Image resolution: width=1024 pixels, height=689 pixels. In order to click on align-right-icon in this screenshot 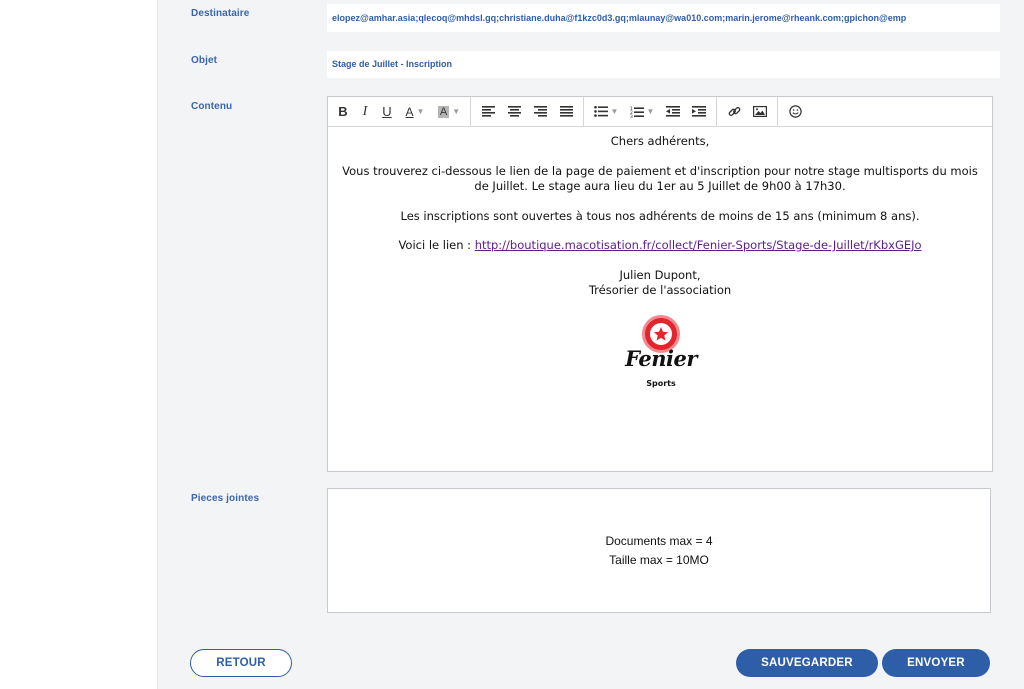, I will do `click(540, 111)`.